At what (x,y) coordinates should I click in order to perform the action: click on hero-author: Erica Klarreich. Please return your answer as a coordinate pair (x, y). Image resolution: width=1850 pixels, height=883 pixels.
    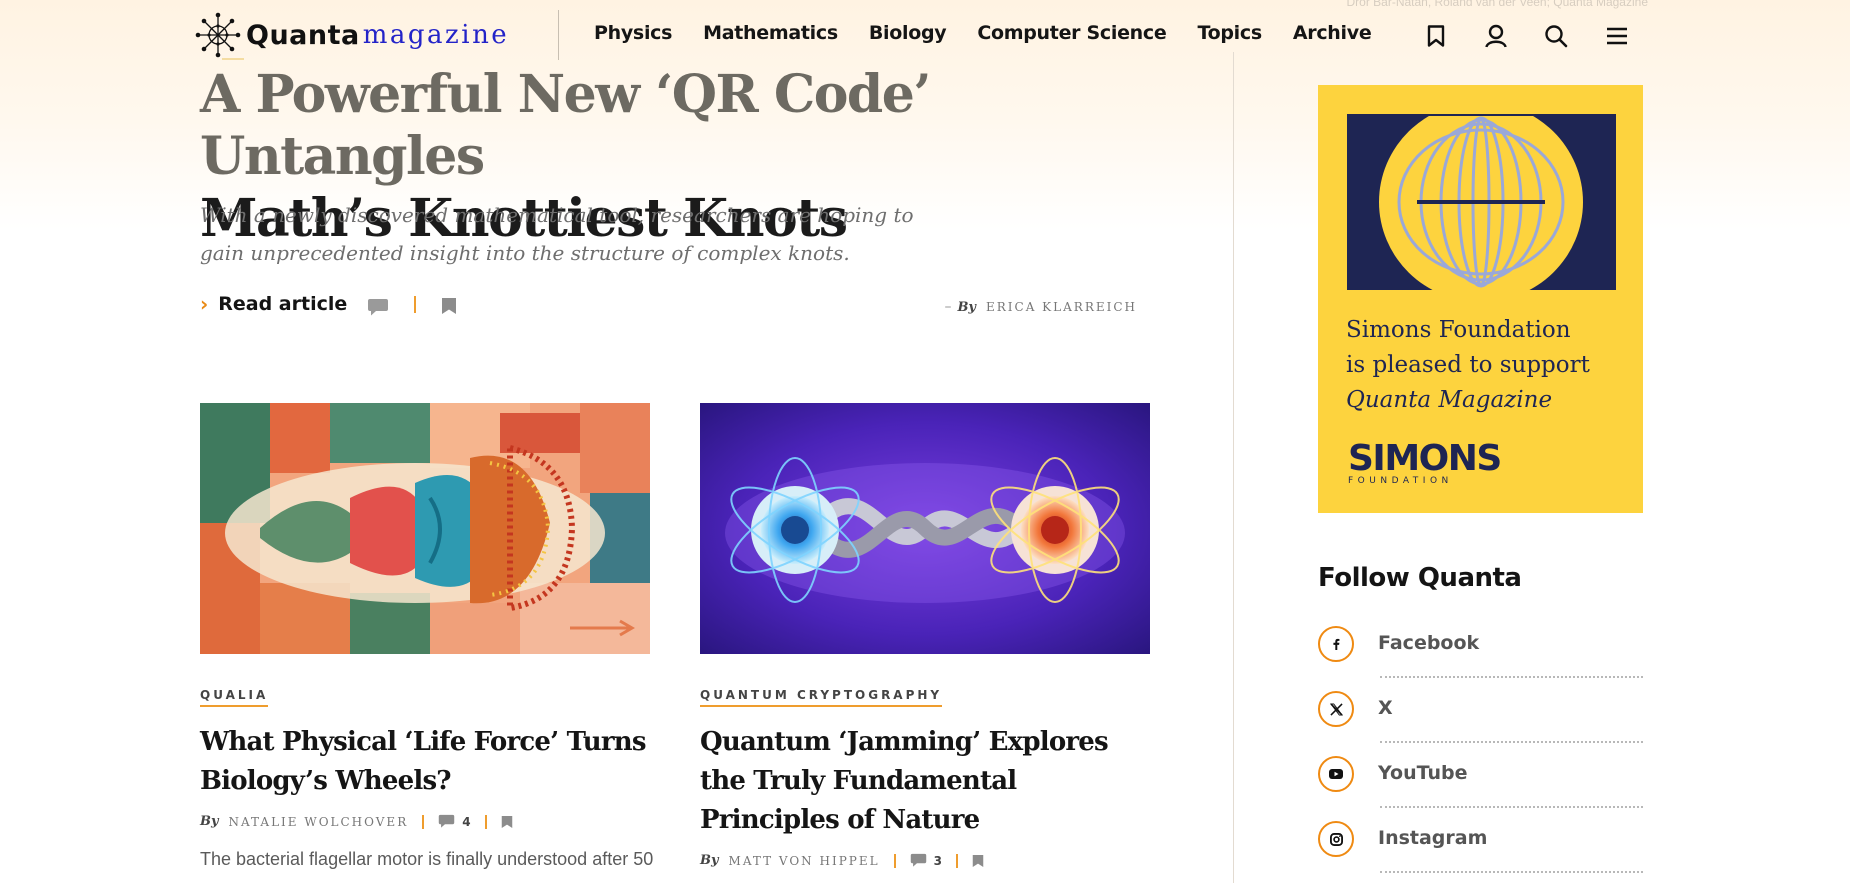
    Looking at the image, I should click on (1061, 307).